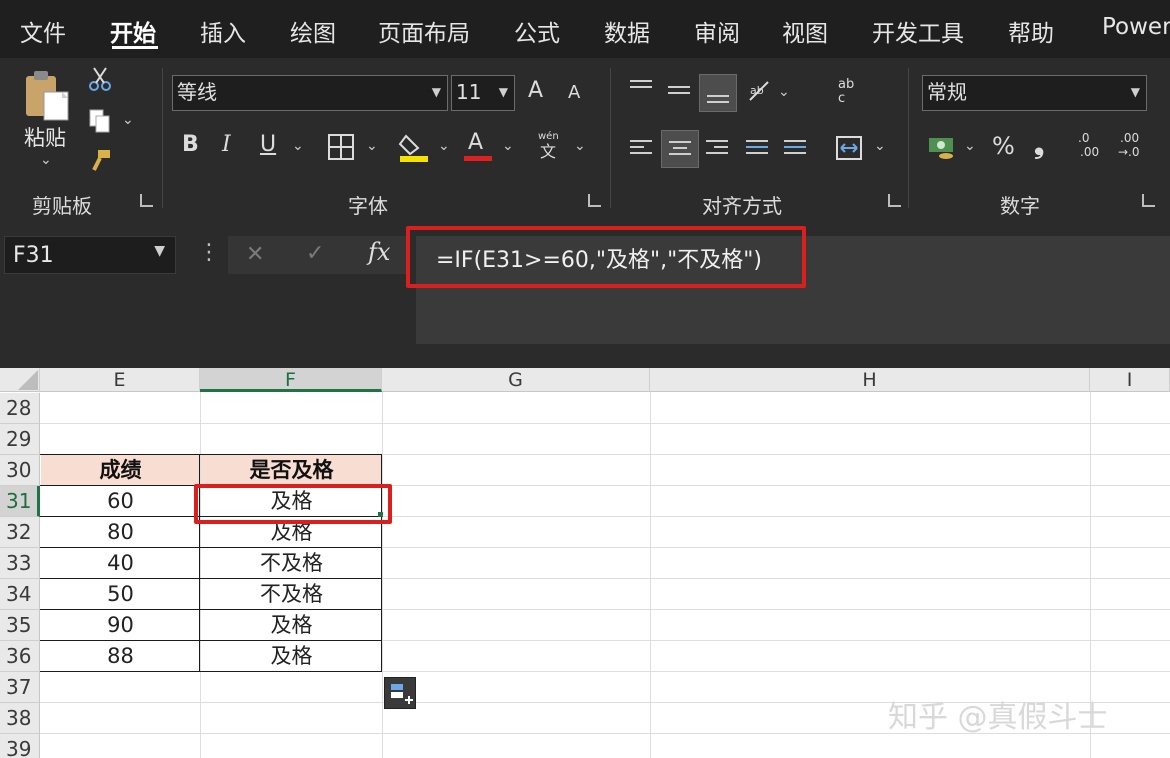  What do you see at coordinates (209, 252) in the screenshot?
I see `formula-bar-grip-icon: ⋮` at bounding box center [209, 252].